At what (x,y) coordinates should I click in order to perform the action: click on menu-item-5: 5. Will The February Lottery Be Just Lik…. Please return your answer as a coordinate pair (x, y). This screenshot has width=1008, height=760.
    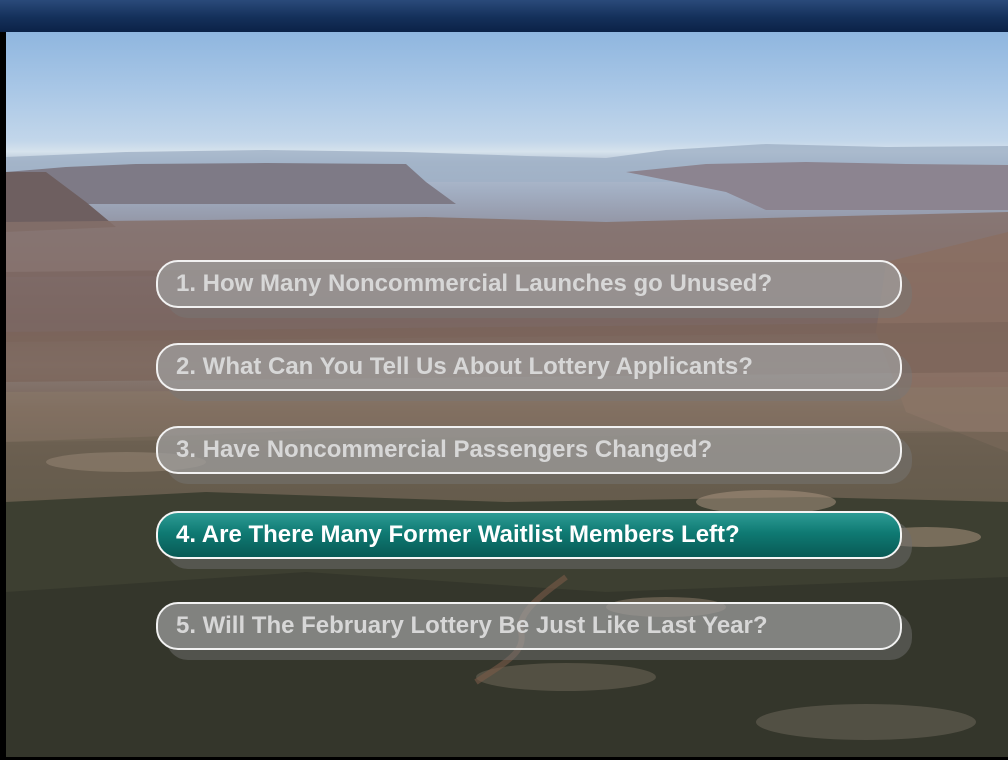
    Looking at the image, I should click on (529, 626).